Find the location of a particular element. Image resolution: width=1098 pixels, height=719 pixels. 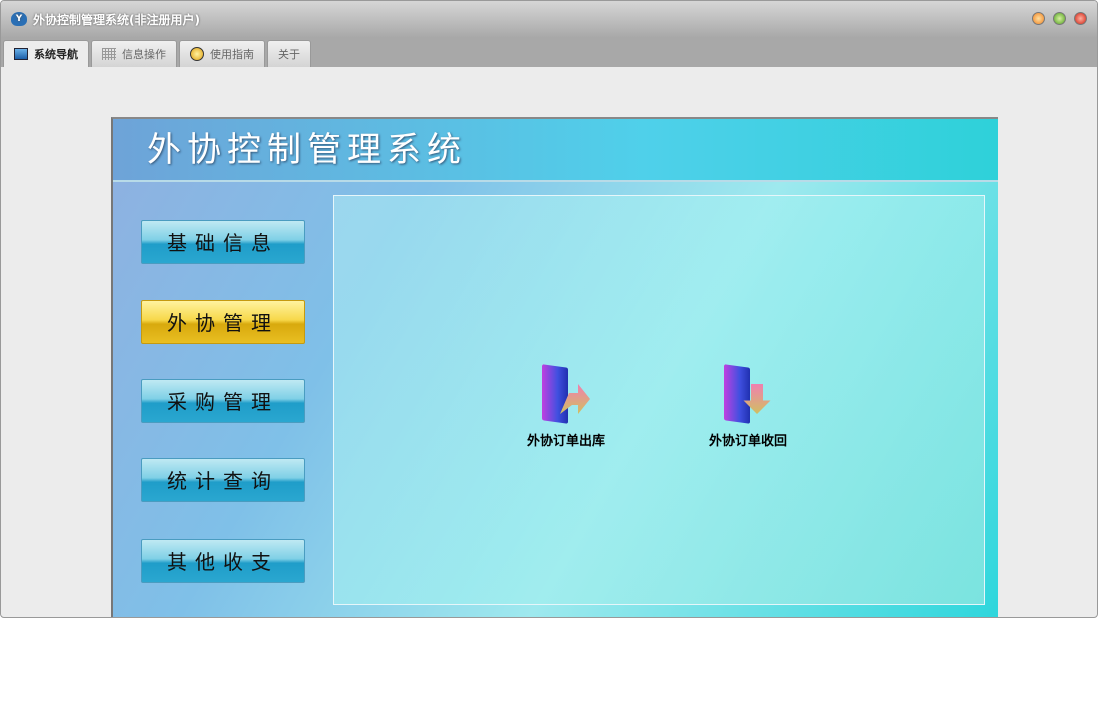

order-outbound-button: 外协订单出库 is located at coordinates (566, 406).